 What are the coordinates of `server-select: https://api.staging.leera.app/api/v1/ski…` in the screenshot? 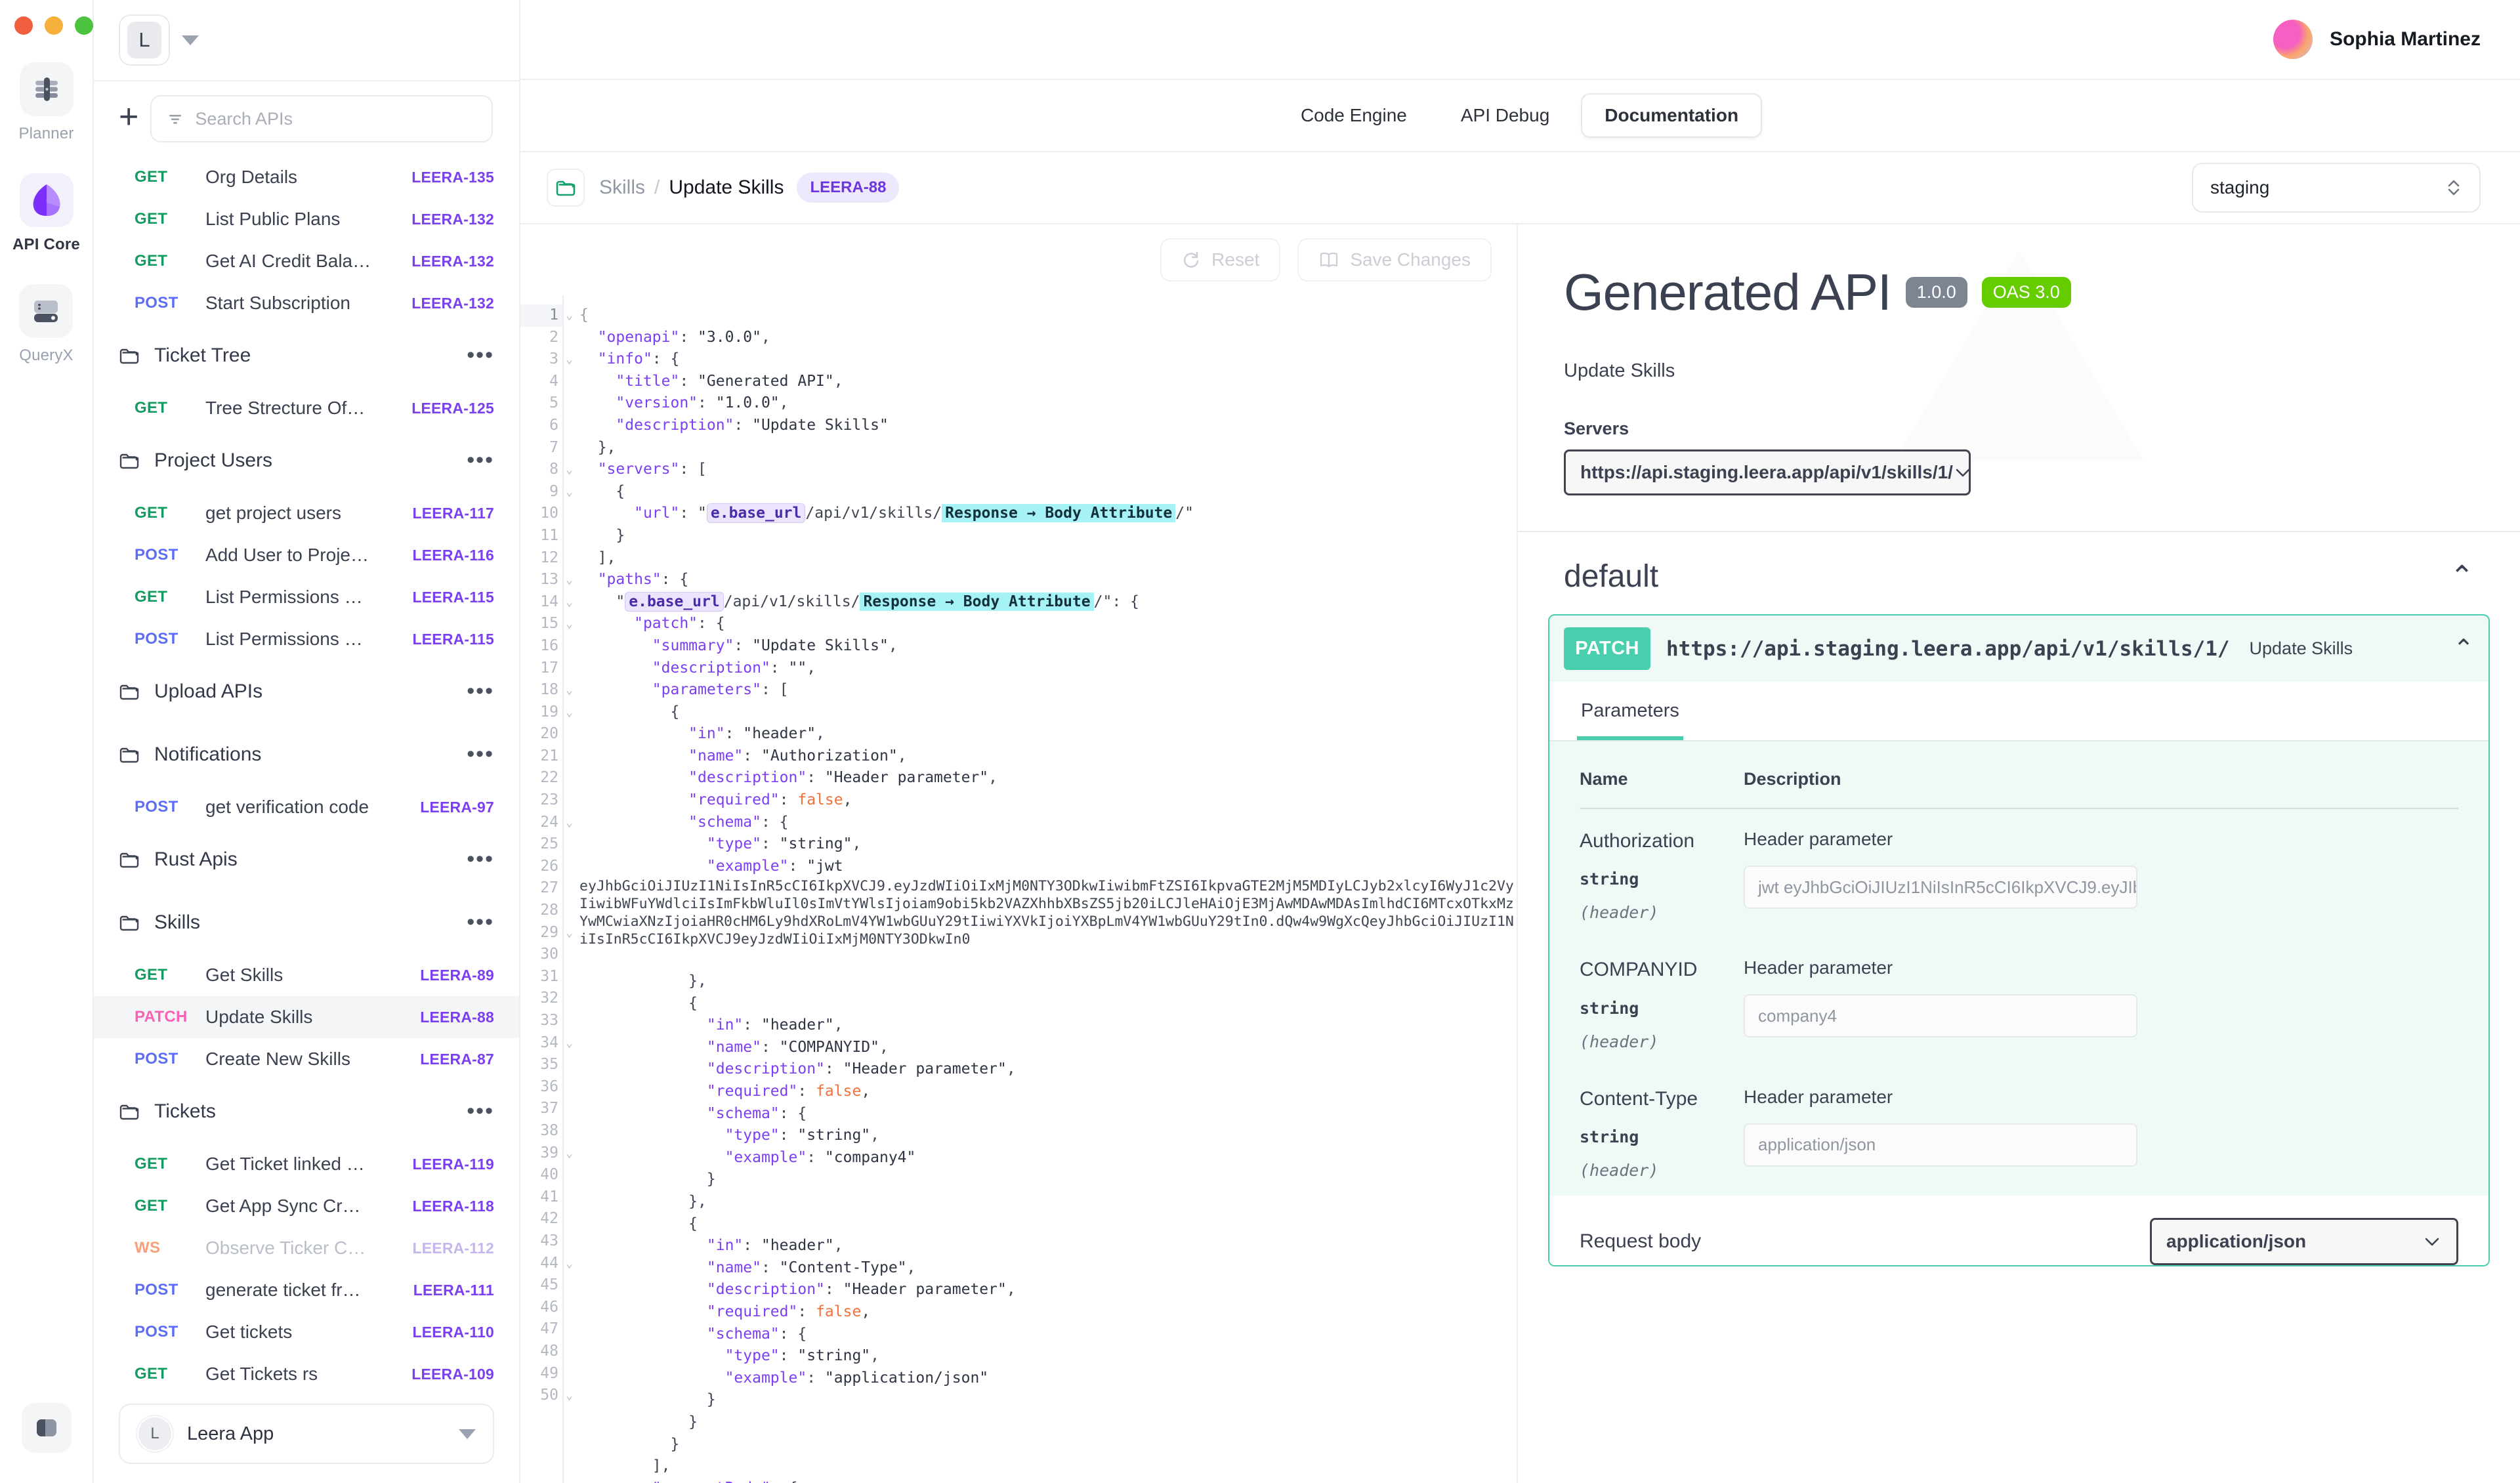 It's located at (1767, 472).